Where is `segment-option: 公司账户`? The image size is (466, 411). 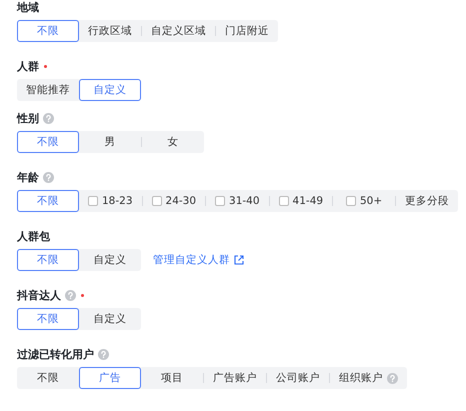
segment-option: 公司账户 is located at coordinates (298, 378).